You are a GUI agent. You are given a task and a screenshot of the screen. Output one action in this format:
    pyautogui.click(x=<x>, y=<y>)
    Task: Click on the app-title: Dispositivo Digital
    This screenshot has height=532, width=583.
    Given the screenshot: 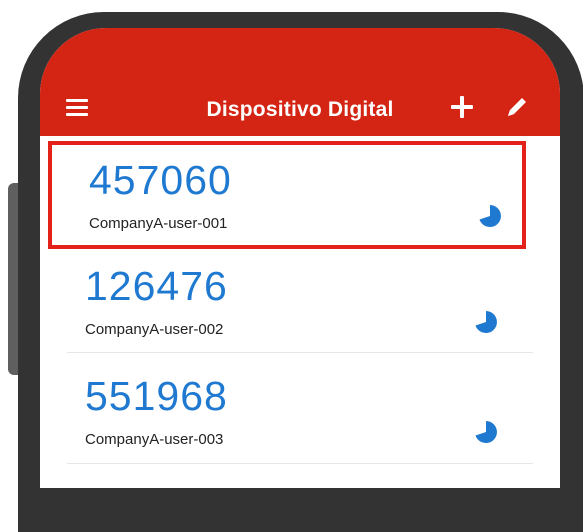 What is the action you would take?
    pyautogui.click(x=300, y=109)
    